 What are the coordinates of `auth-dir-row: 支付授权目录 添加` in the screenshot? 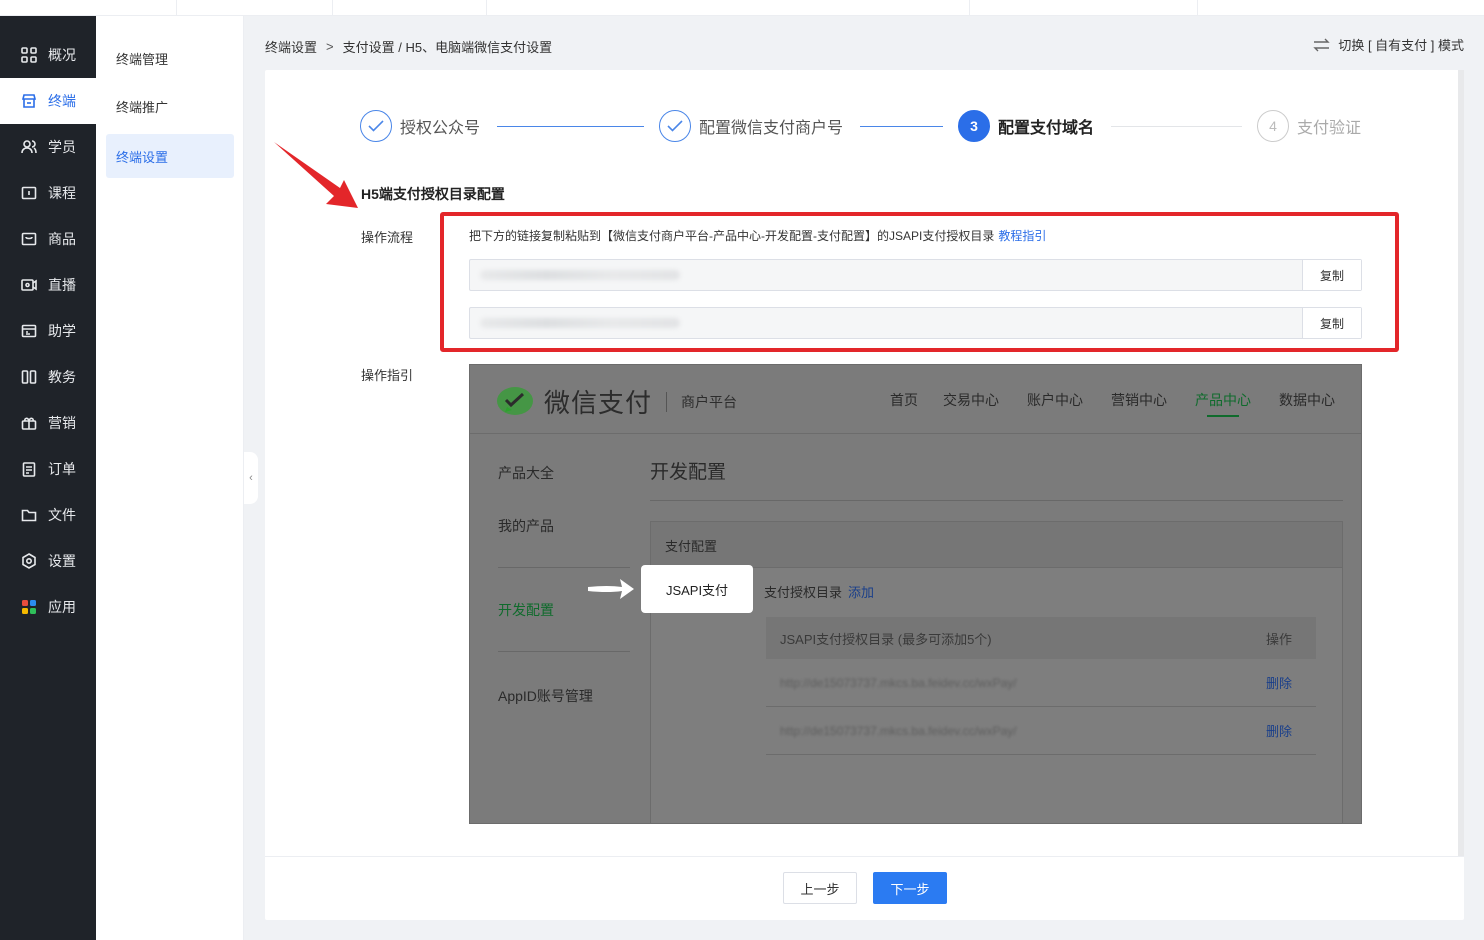 It's located at (819, 591).